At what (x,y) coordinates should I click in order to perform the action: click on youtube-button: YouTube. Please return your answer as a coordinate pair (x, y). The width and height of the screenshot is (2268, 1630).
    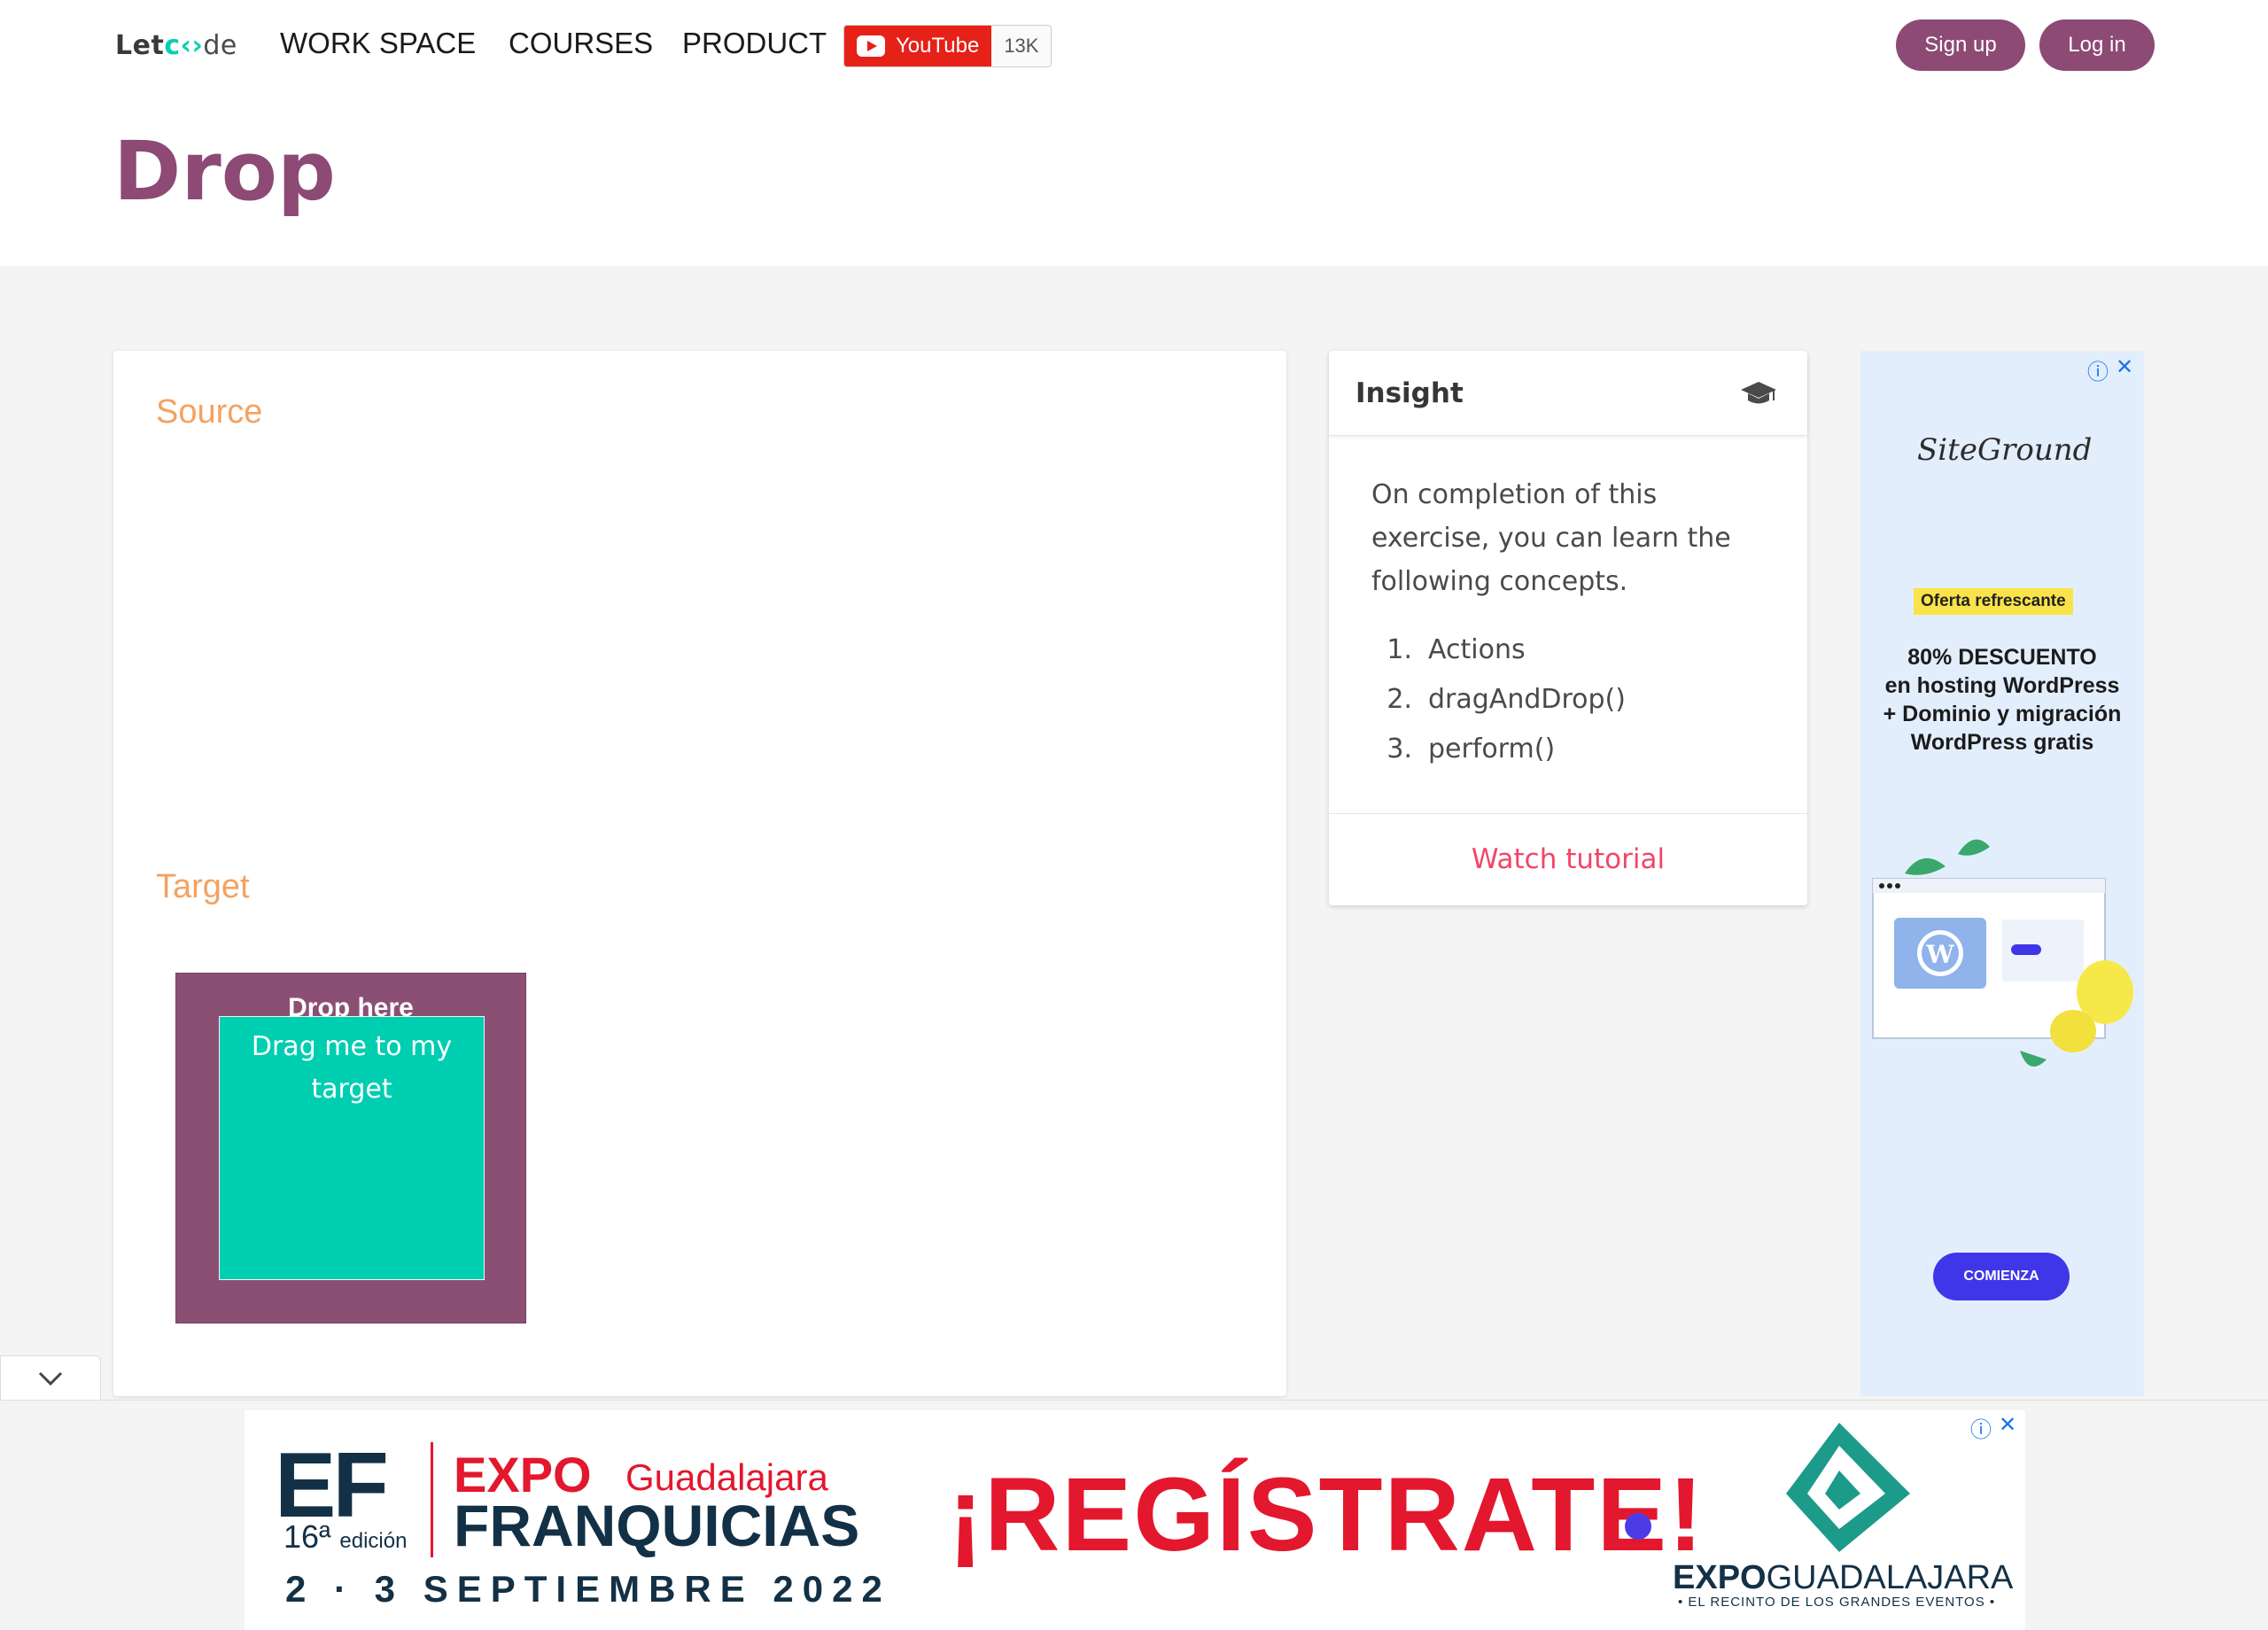
    Looking at the image, I should click on (918, 46).